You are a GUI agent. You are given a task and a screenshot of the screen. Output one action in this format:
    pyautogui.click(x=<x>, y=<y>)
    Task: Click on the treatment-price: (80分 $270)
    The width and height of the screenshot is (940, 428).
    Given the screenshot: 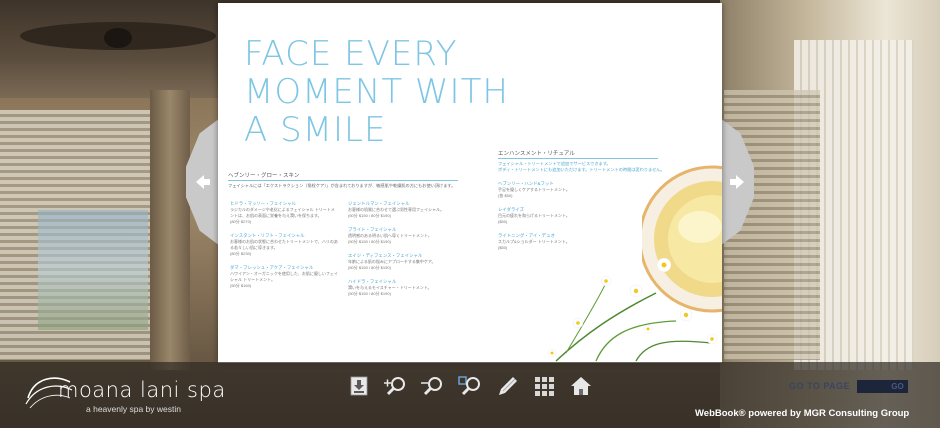 What is the action you would take?
    pyautogui.click(x=241, y=221)
    